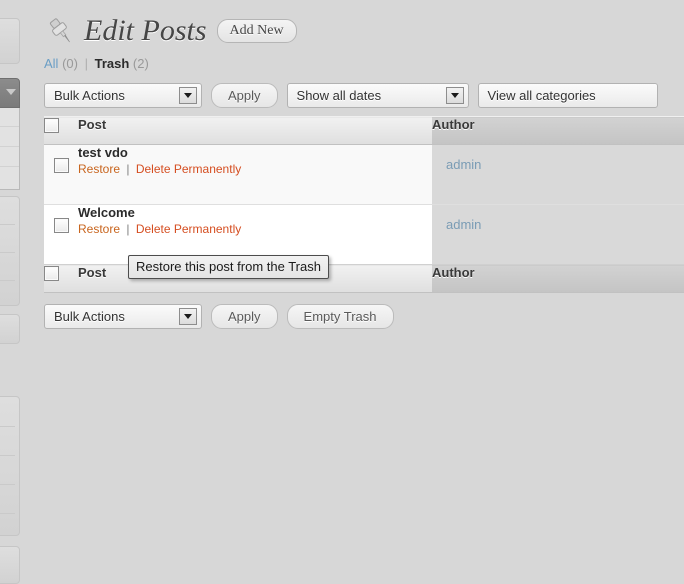  Describe the element at coordinates (244, 316) in the screenshot. I see `apply-button-bottom: Apply` at that location.